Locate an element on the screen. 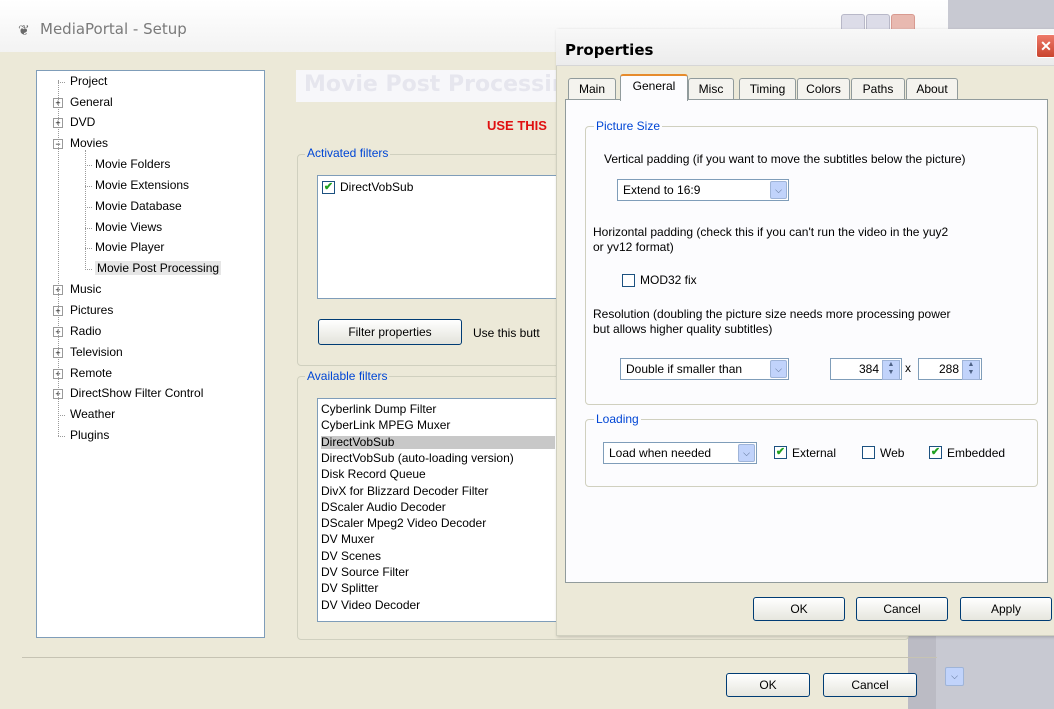 Image resolution: width=1054 pixels, height=709 pixels. vertical-padding-select: Extend to 16:9 ⌵ is located at coordinates (703, 190).